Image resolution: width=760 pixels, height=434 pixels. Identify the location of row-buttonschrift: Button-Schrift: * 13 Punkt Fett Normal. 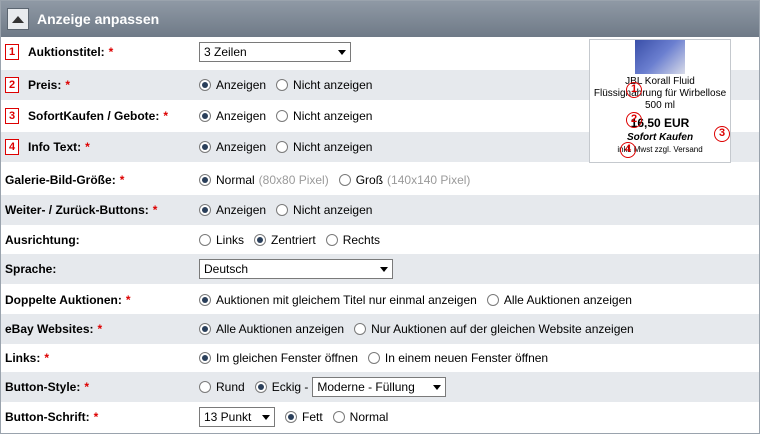
(380, 417).